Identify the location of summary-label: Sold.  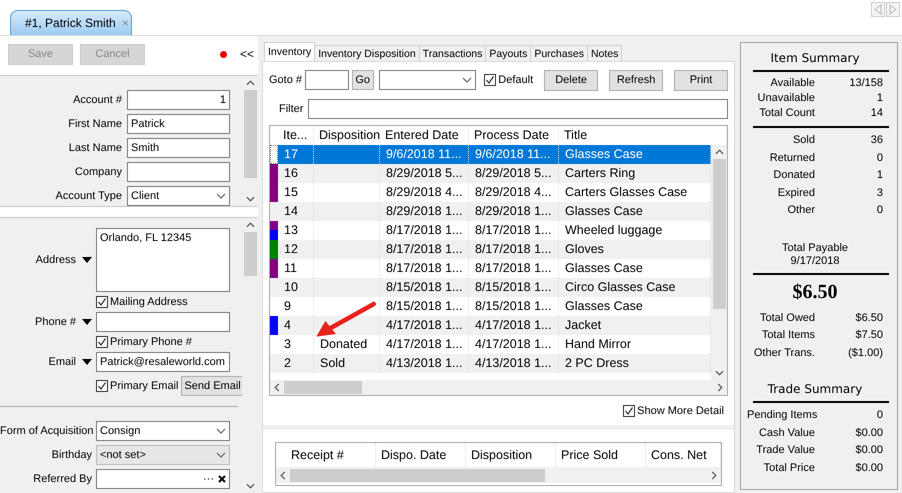
(803, 140).